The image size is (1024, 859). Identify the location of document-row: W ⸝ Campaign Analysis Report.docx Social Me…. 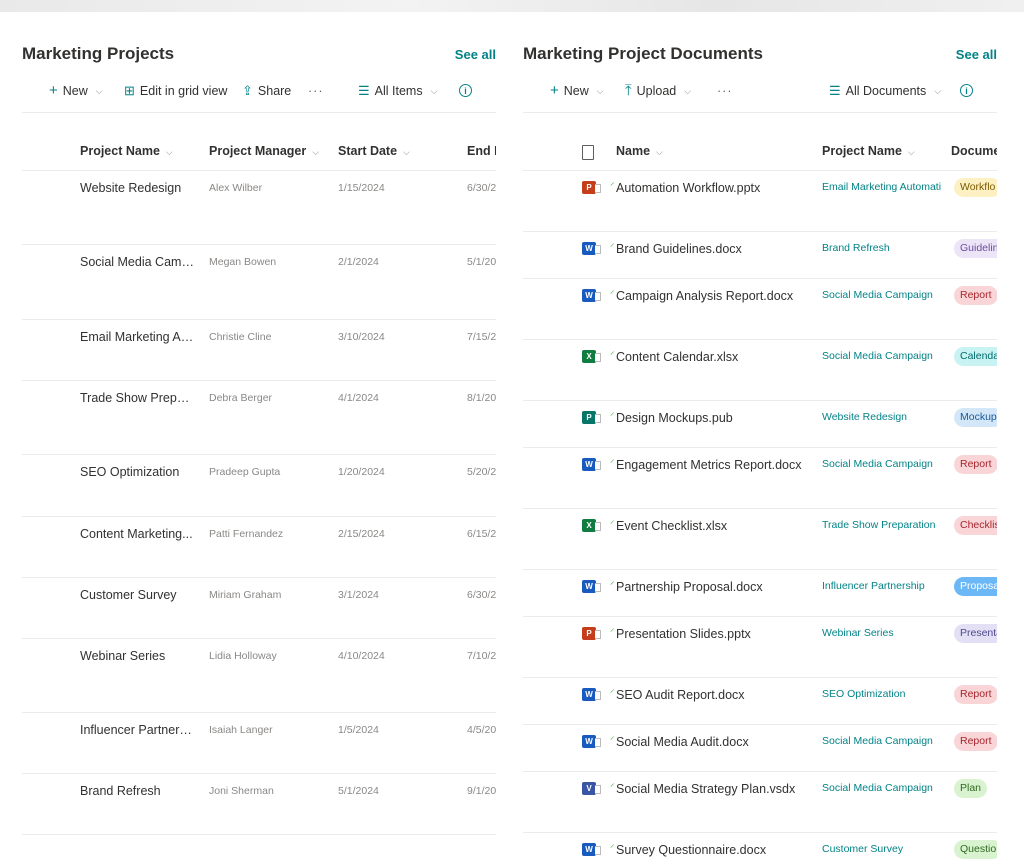
(760, 309).